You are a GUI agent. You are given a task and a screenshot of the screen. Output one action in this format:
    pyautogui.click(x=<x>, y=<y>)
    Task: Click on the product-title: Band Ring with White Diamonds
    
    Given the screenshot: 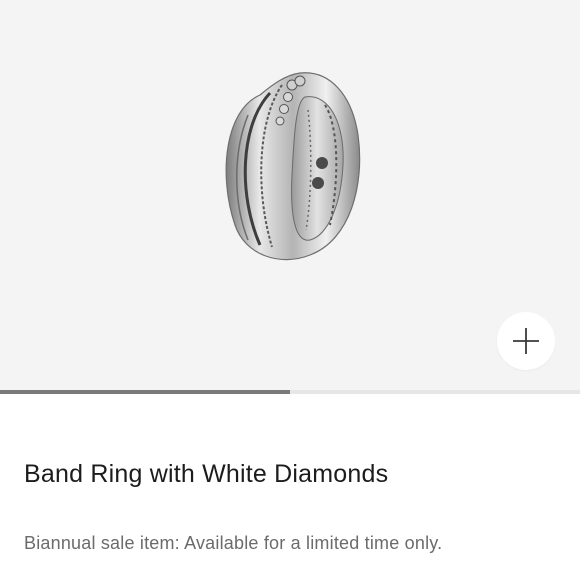 What is the action you would take?
    pyautogui.click(x=206, y=474)
    